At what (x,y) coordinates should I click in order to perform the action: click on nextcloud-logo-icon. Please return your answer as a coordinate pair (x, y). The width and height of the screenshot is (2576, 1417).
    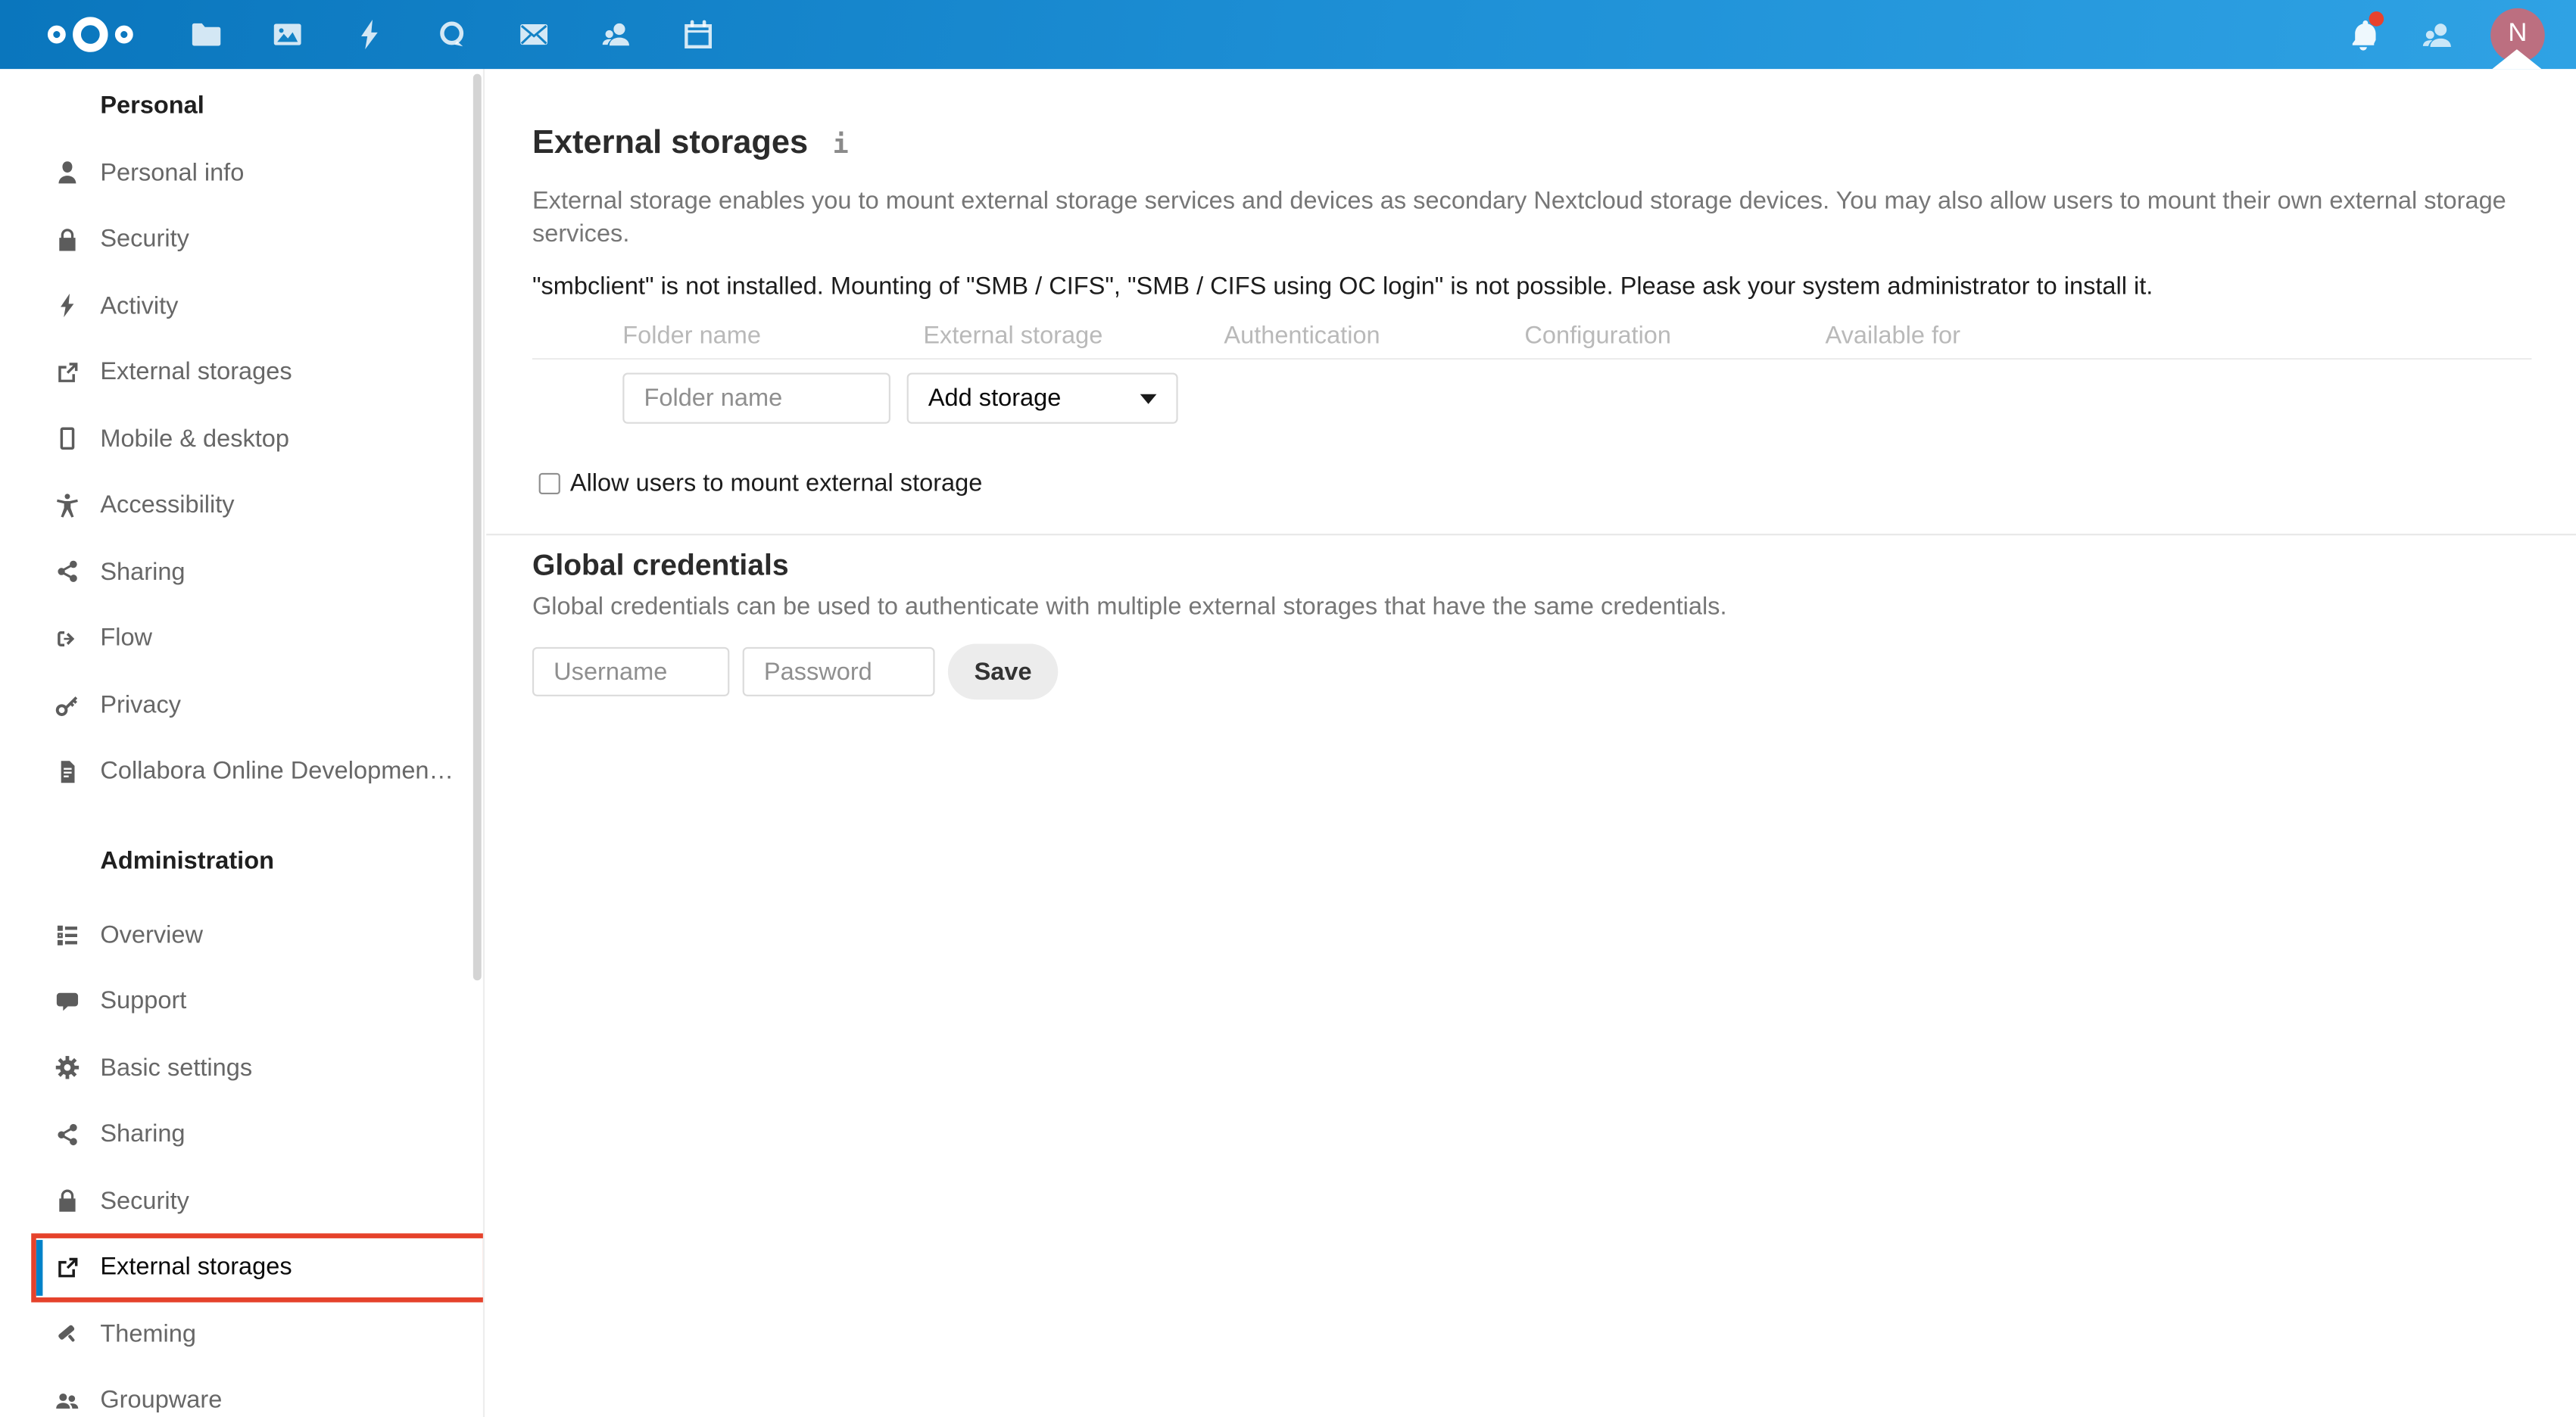
    Looking at the image, I should click on (90, 34).